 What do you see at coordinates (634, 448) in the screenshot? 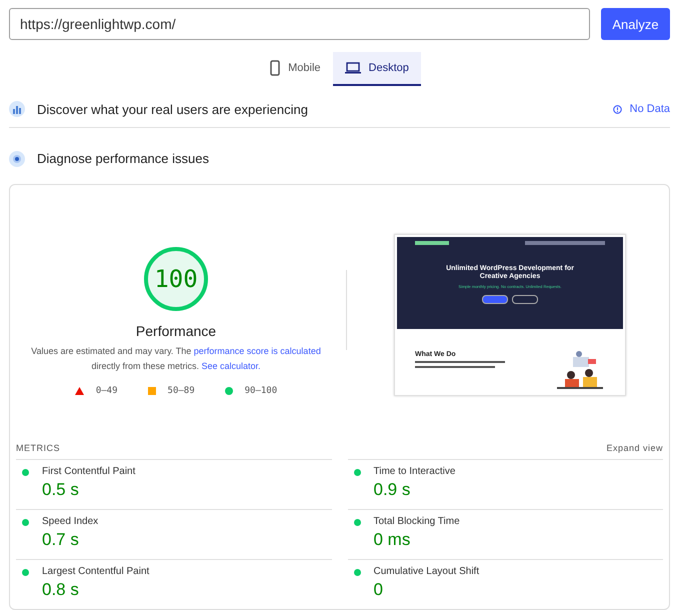
I see `expand-view-link: Expand view` at bounding box center [634, 448].